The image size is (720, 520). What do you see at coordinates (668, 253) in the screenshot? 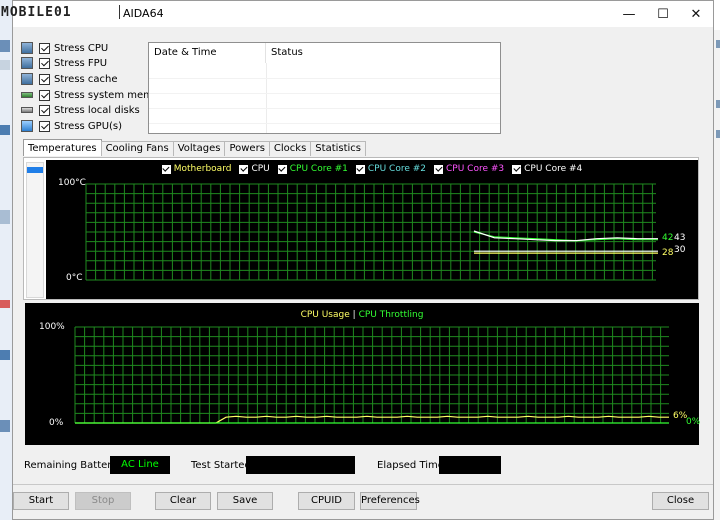
I see `motherboard-end-value: 28` at bounding box center [668, 253].